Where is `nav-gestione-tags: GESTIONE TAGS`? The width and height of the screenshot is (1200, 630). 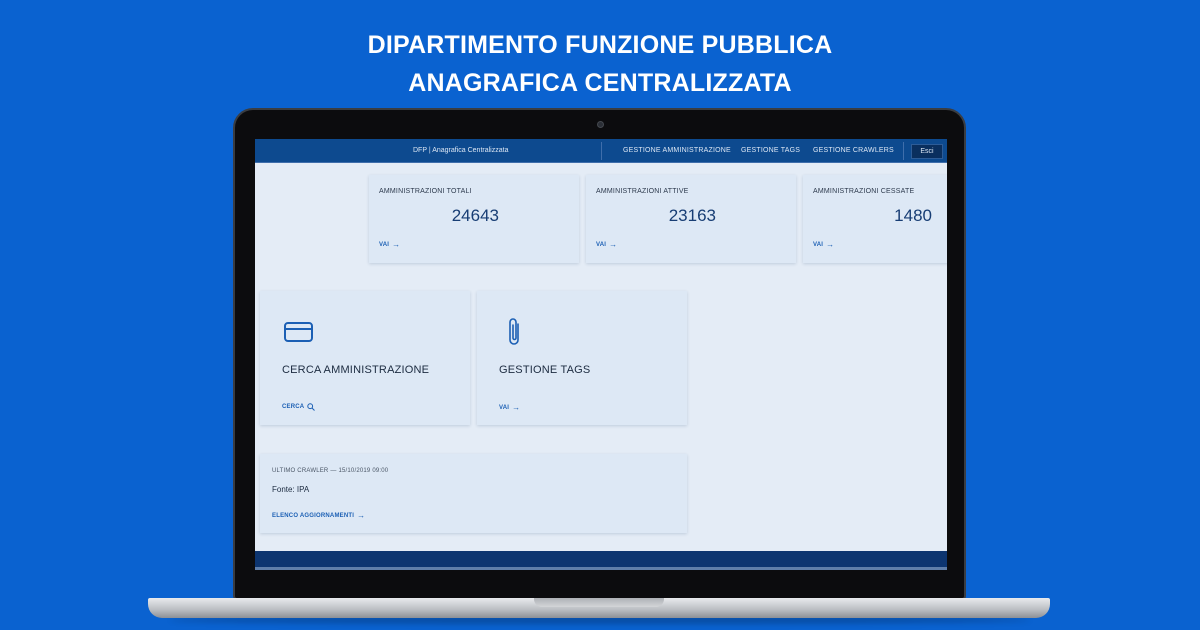
nav-gestione-tags: GESTIONE TAGS is located at coordinates (770, 150).